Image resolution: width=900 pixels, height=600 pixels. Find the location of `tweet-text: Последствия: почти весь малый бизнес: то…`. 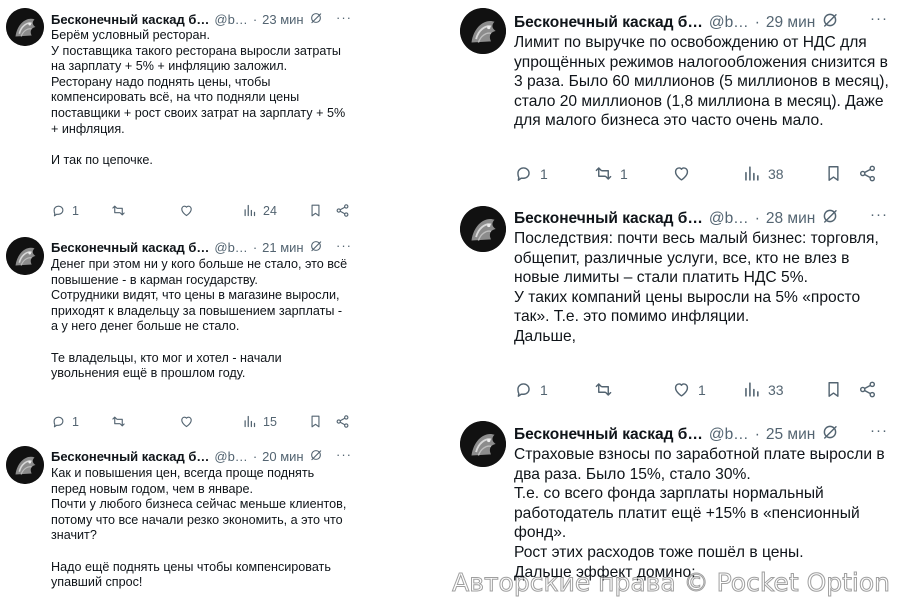

tweet-text: Последствия: почти весь малый бизнес: то… is located at coordinates (696, 287).